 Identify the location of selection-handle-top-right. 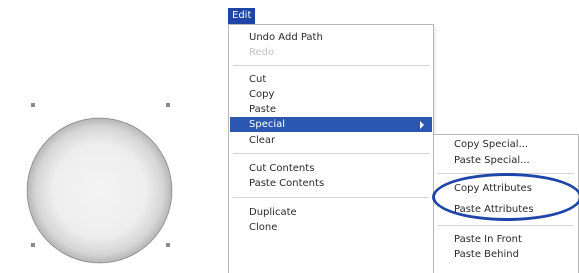
(168, 105).